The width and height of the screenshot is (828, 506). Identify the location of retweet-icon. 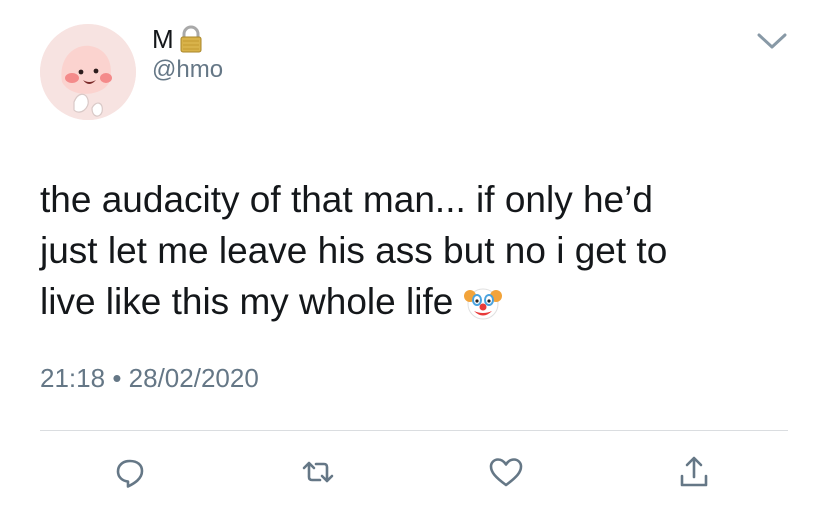
(318, 472).